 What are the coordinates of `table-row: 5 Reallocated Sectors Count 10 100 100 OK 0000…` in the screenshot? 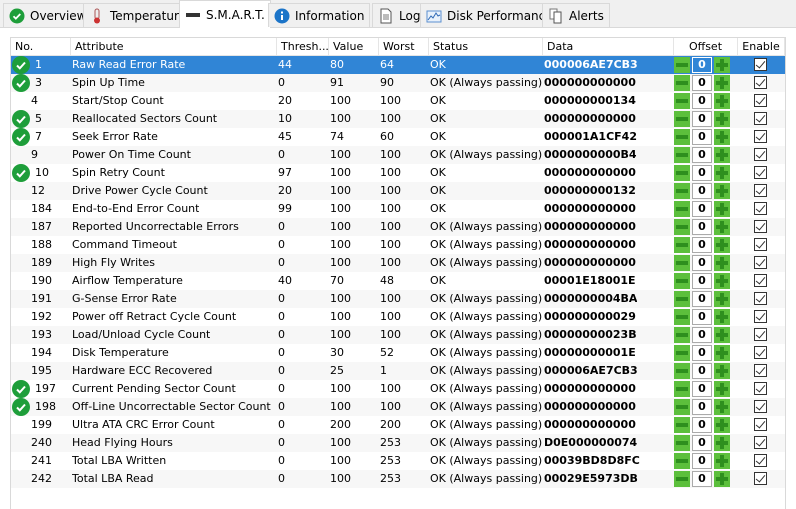 It's located at (398, 119).